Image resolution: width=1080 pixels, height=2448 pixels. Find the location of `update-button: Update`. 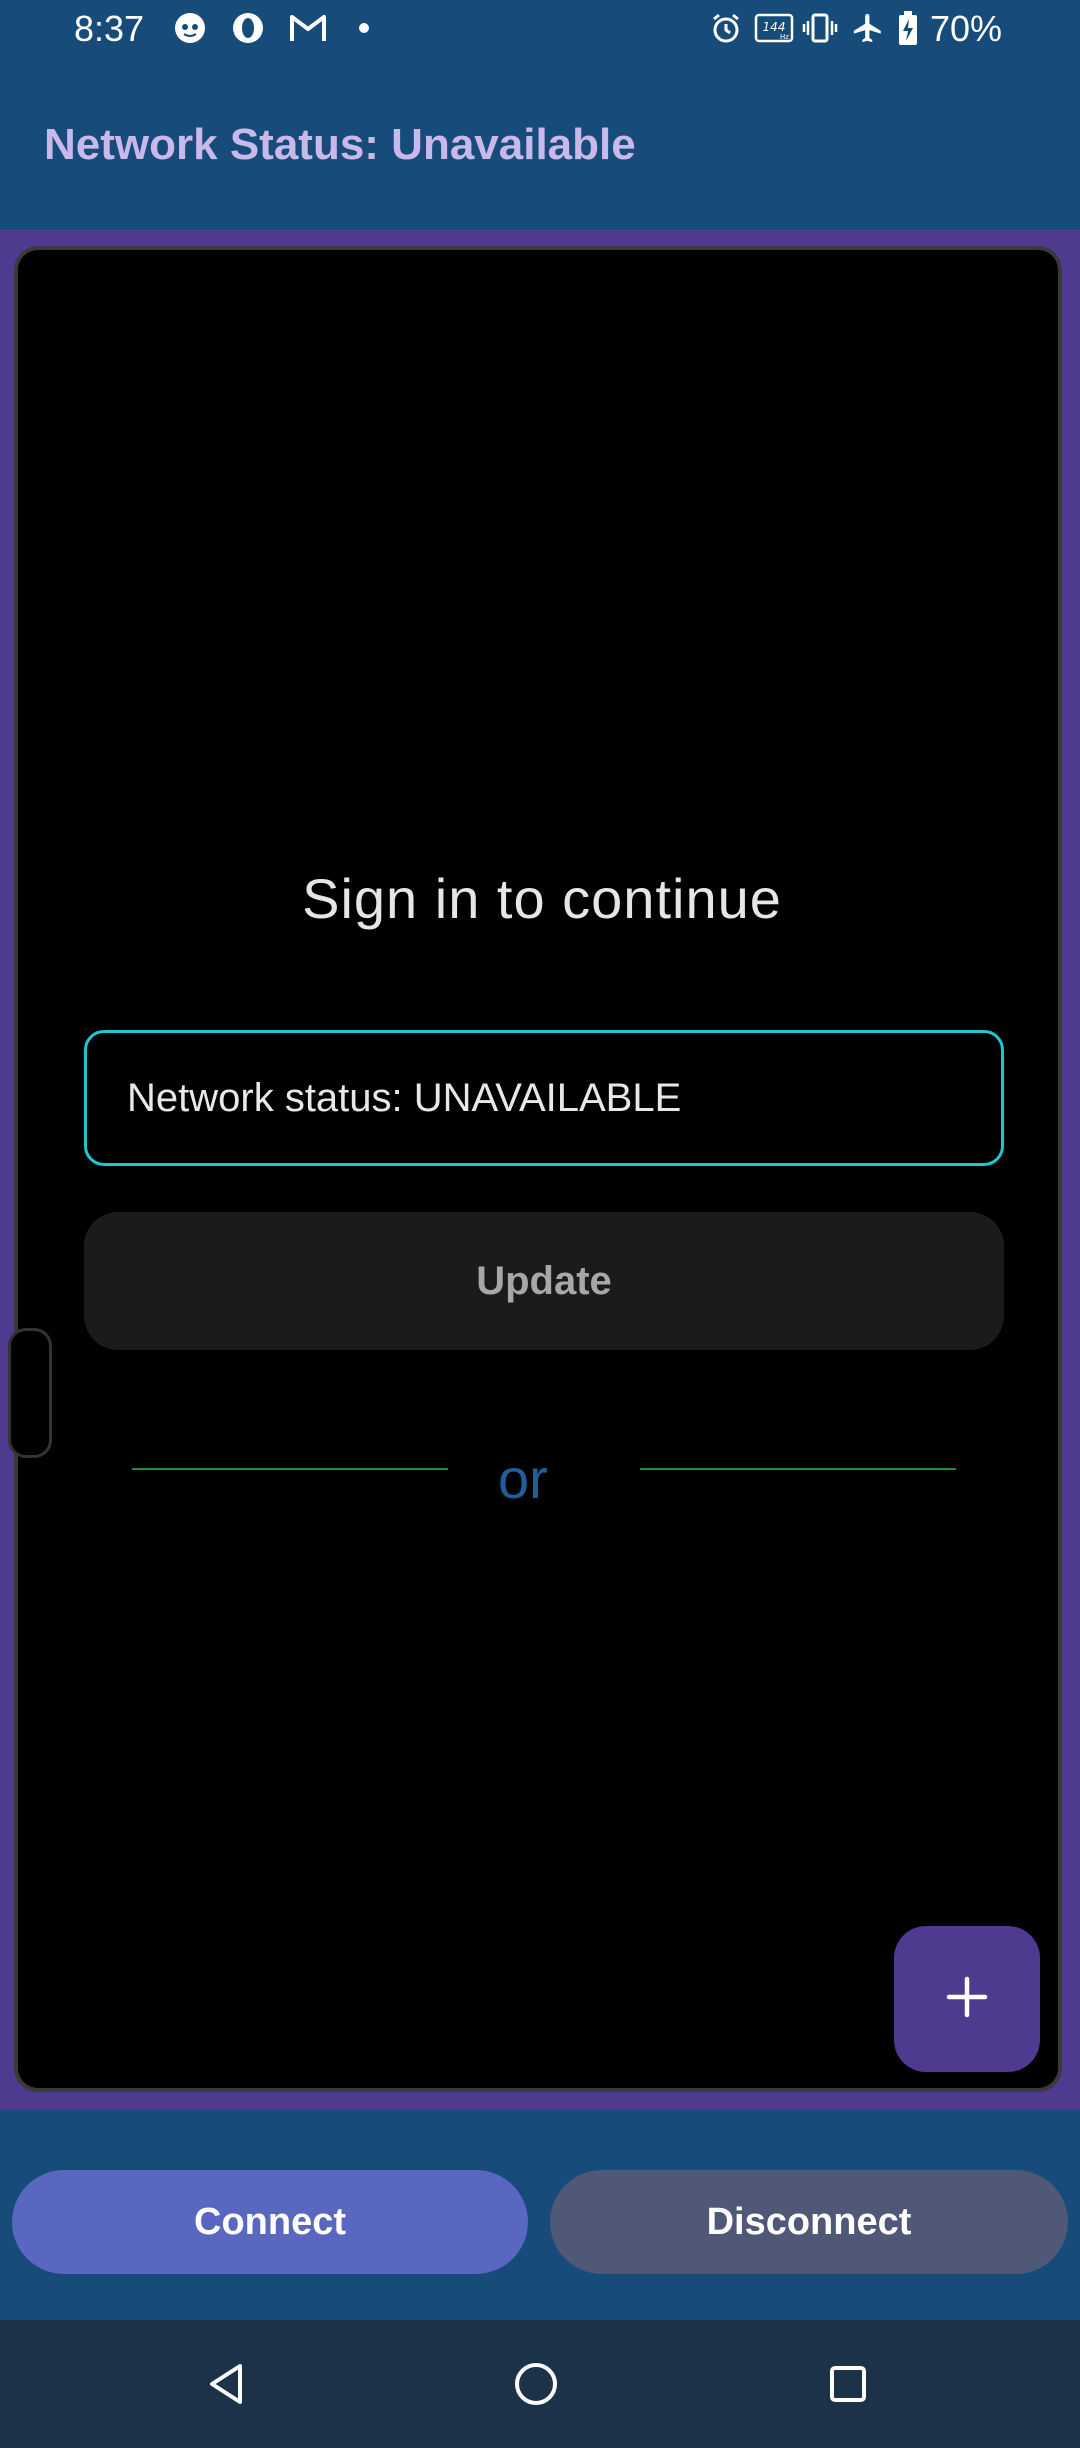

update-button: Update is located at coordinates (544, 1281).